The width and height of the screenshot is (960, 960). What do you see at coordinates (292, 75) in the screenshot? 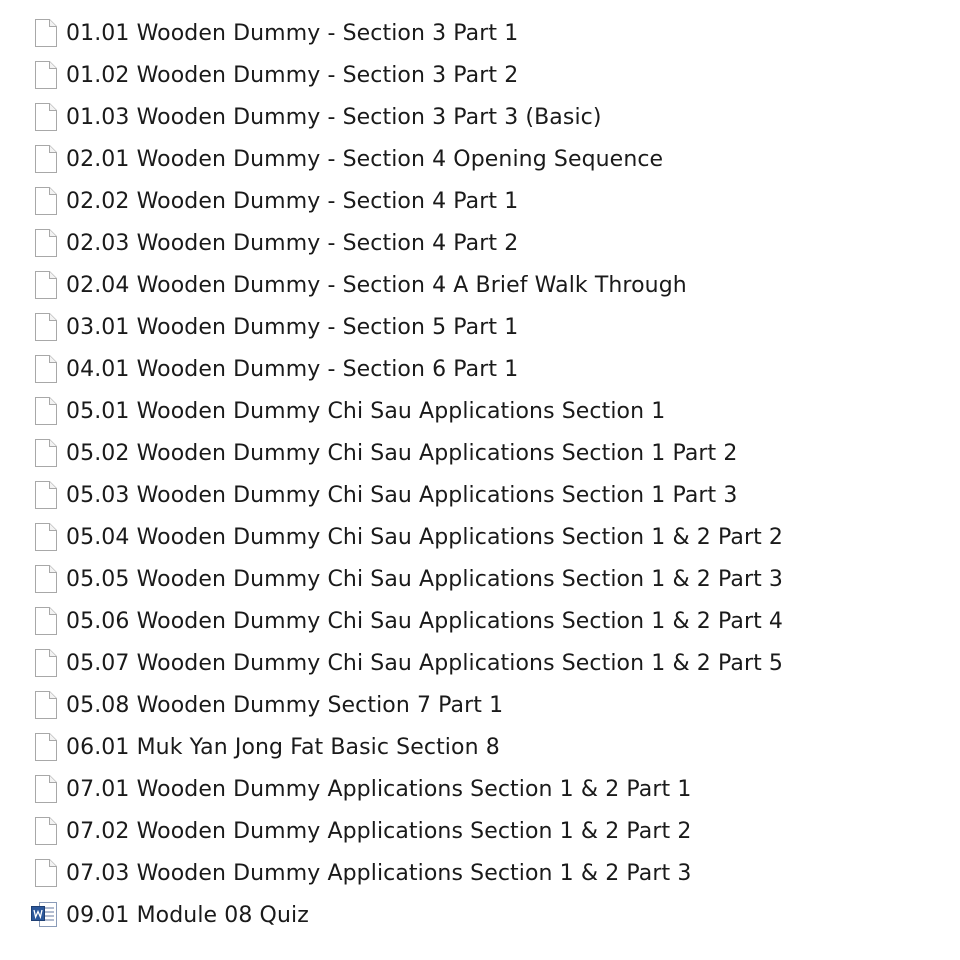
I see `file-name: 01.02 Wooden Dummy - Section 3 Part 2` at bounding box center [292, 75].